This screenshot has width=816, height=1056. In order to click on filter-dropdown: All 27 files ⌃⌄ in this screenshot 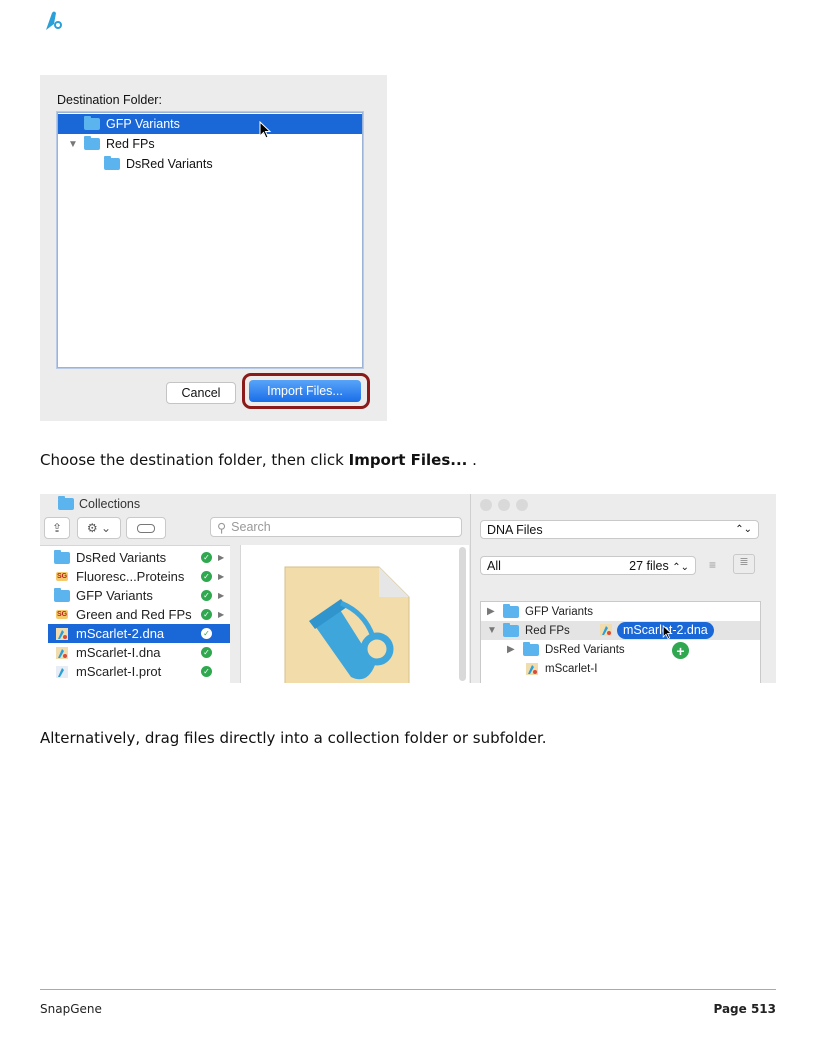, I will do `click(588, 565)`.